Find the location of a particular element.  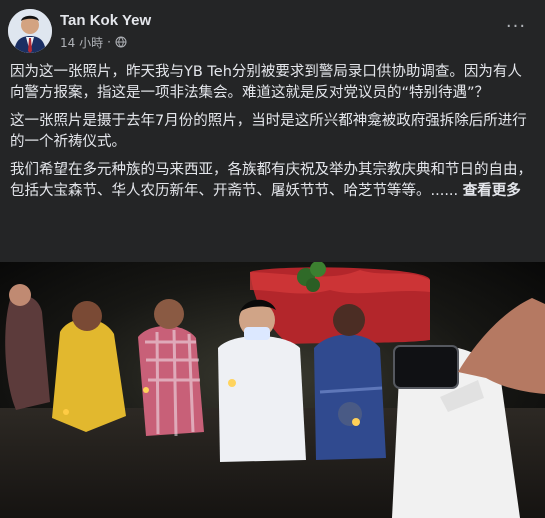

globe-icon is located at coordinates (121, 42).